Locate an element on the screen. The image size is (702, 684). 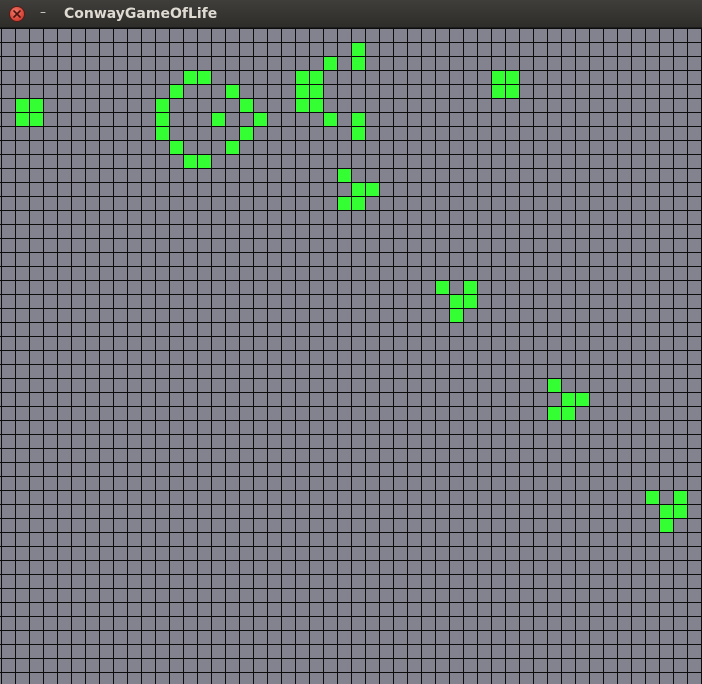
close-button is located at coordinates (17, 14).